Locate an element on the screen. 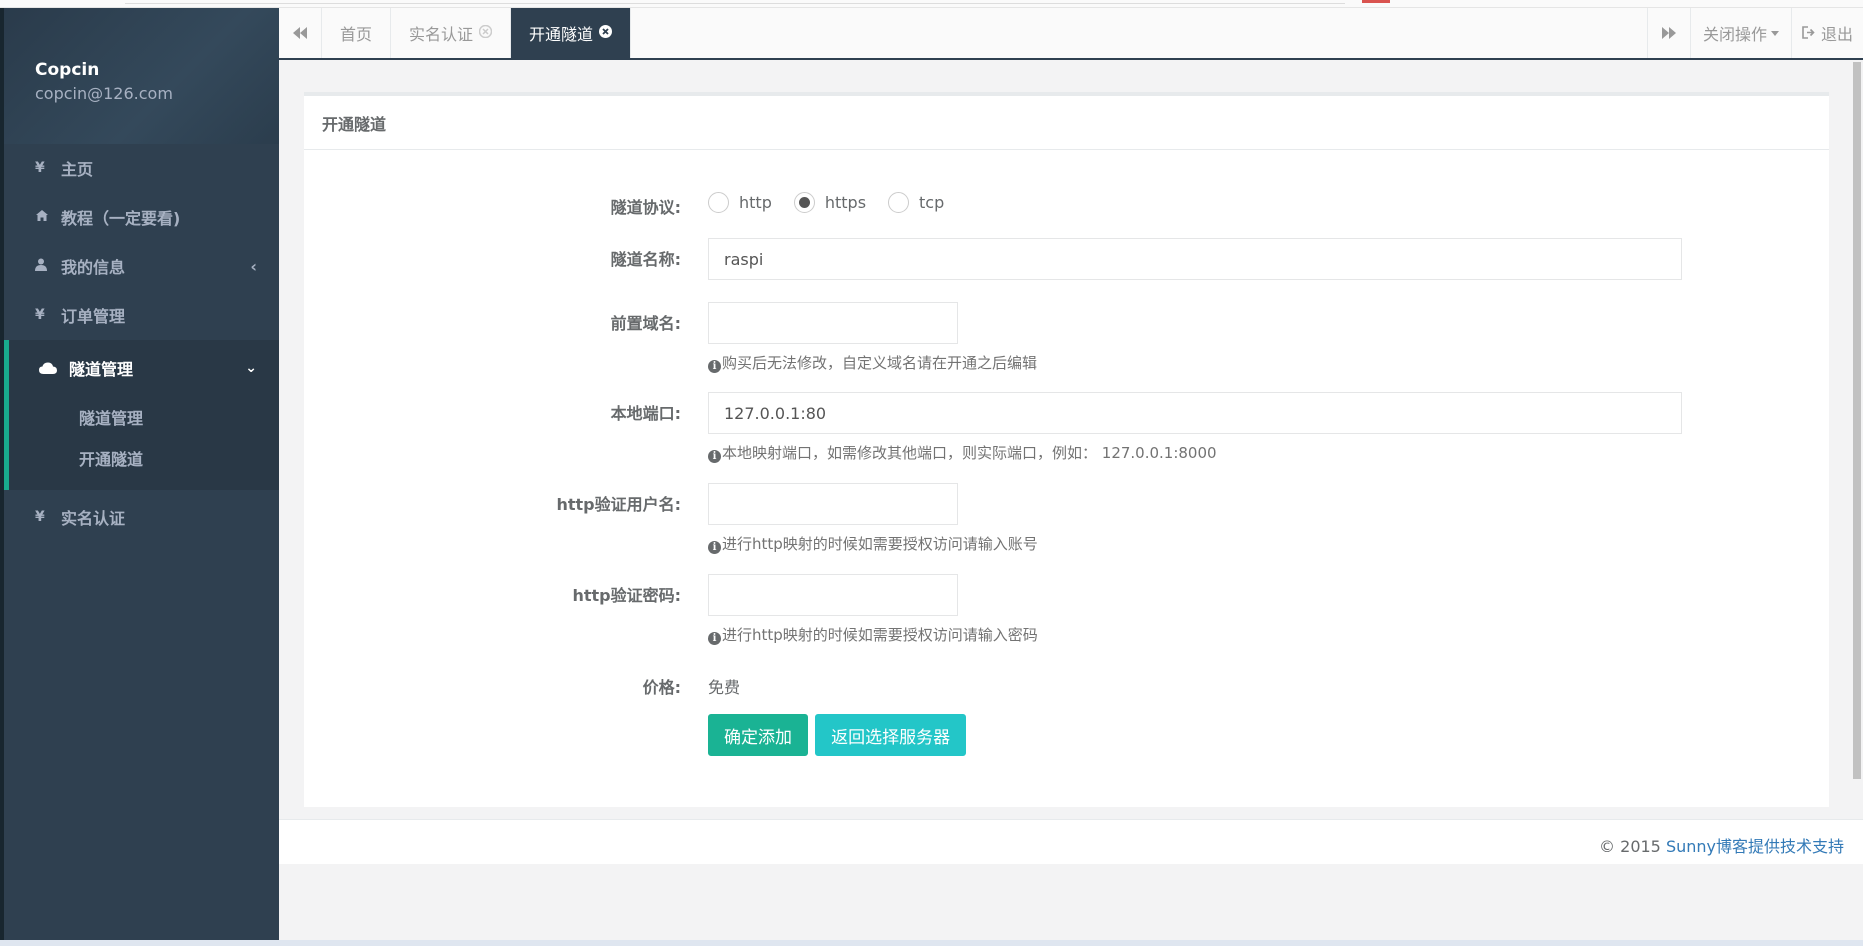  footer-text: © 2015 Sunny博客提供技术支持 is located at coordinates (1721, 845).